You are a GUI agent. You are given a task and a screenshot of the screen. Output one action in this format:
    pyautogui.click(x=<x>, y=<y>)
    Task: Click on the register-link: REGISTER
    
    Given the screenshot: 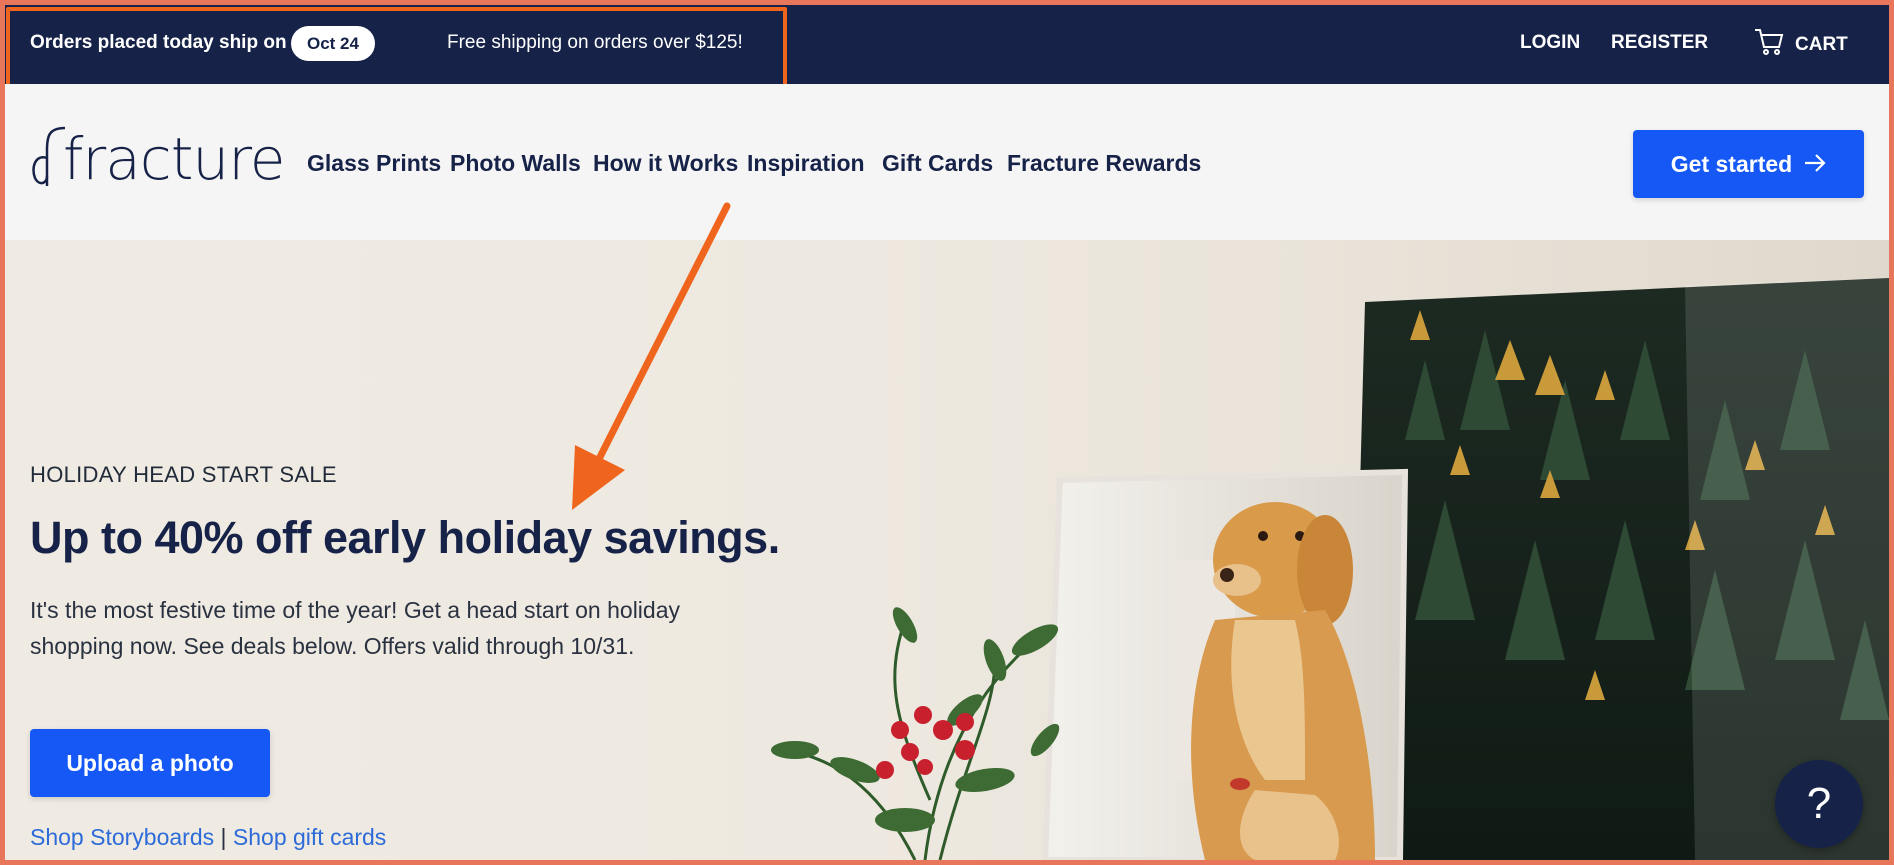 What is the action you would take?
    pyautogui.click(x=1659, y=43)
    